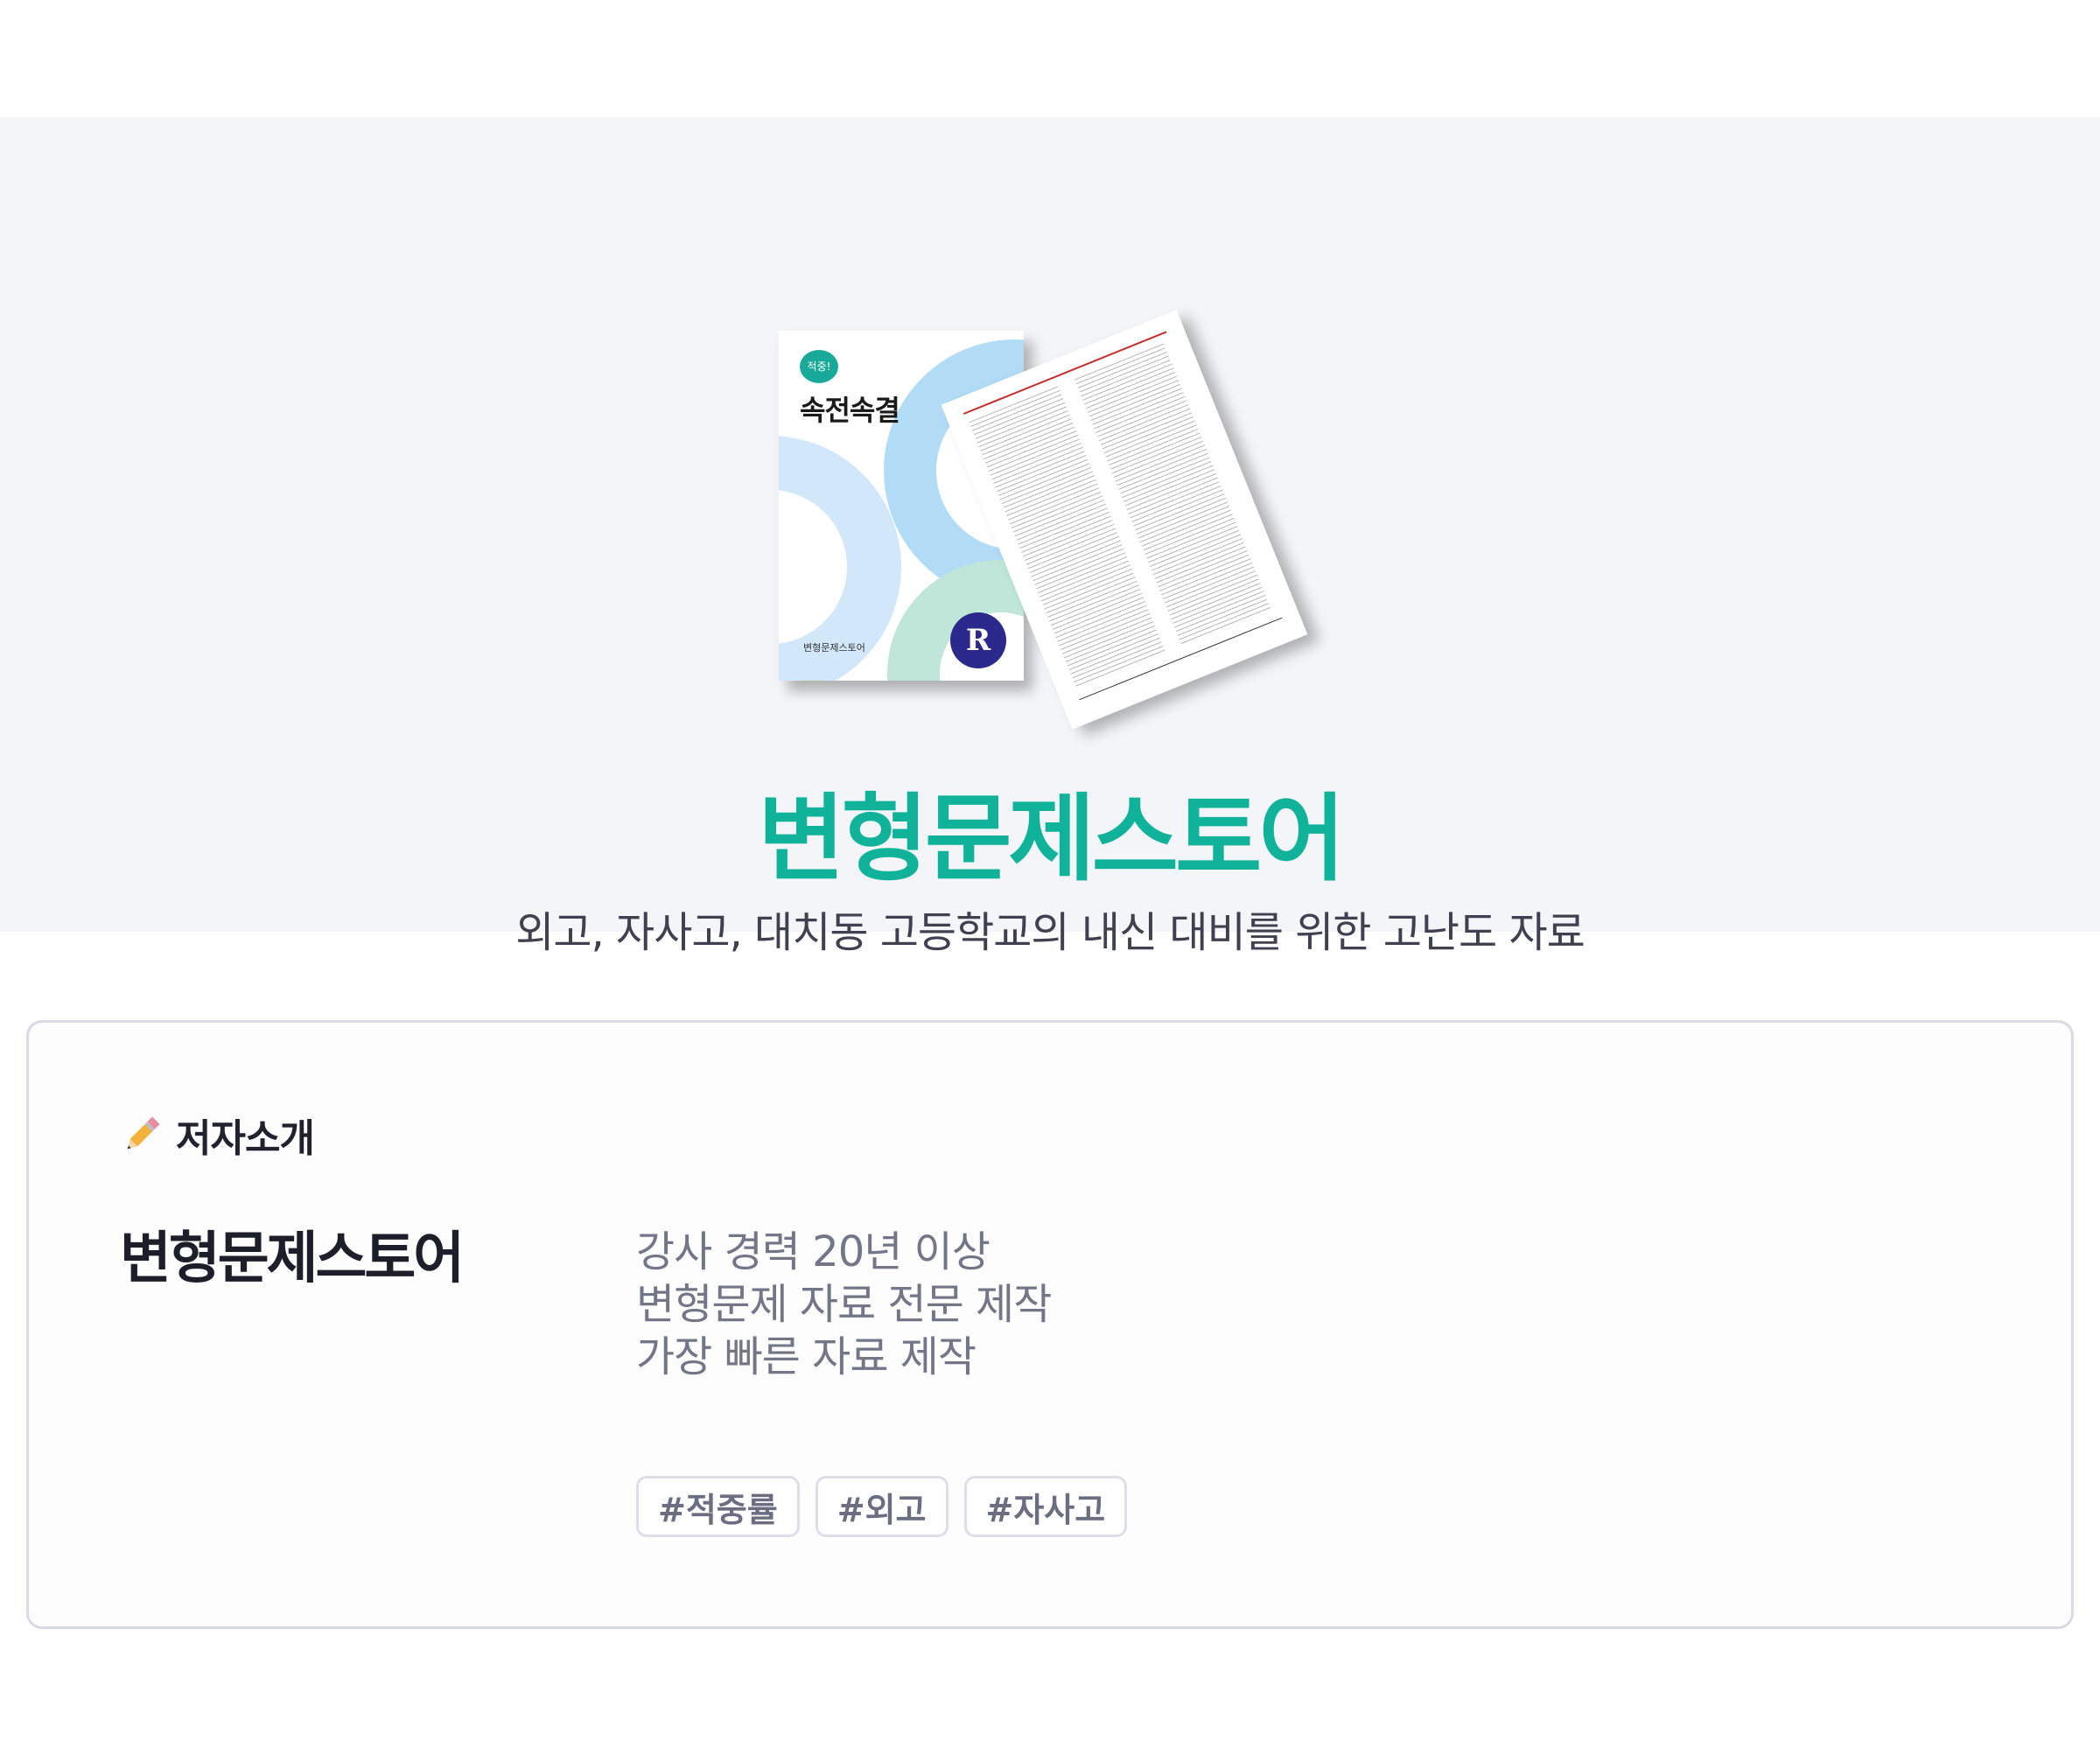 Image resolution: width=2100 pixels, height=1748 pixels. What do you see at coordinates (813, 1251) in the screenshot?
I see `bio-line: 강사 경력 20년 이상` at bounding box center [813, 1251].